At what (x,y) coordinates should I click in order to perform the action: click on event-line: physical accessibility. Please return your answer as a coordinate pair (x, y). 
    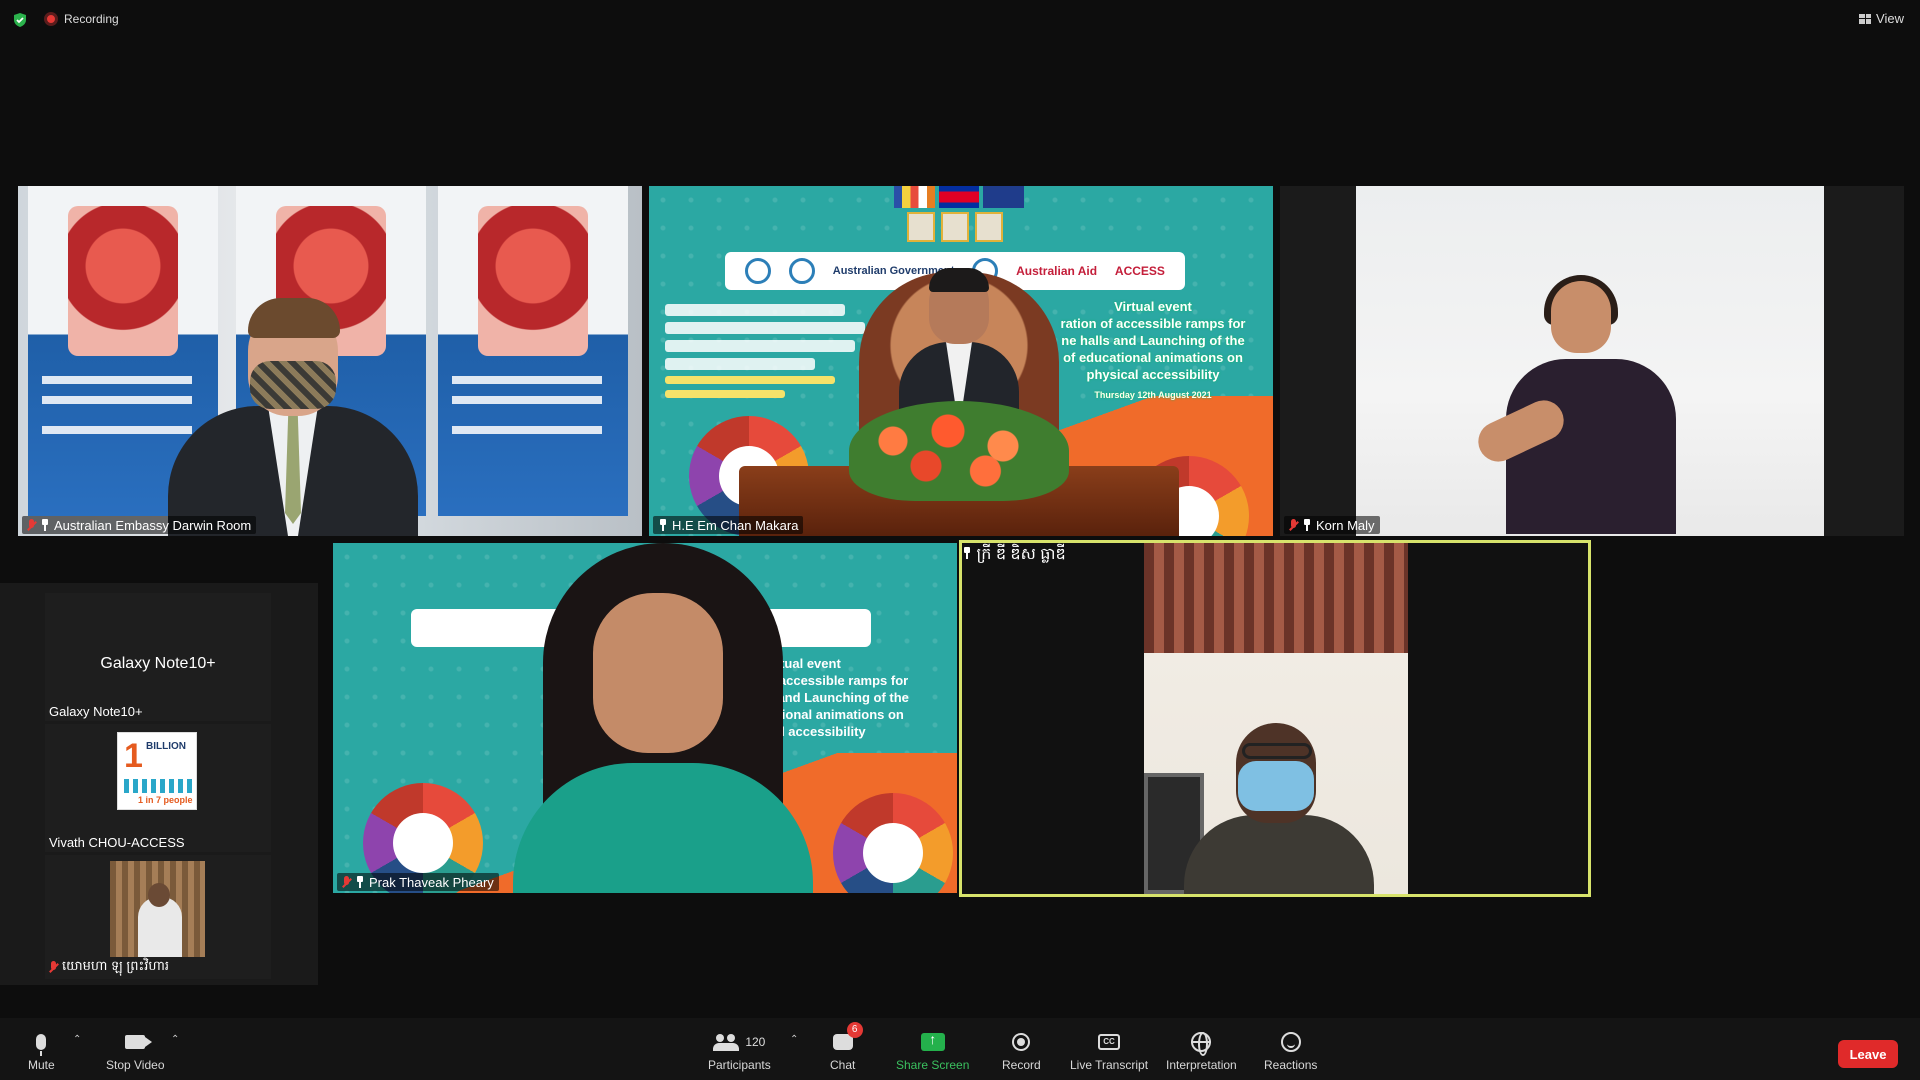
    Looking at the image, I should click on (1153, 374).